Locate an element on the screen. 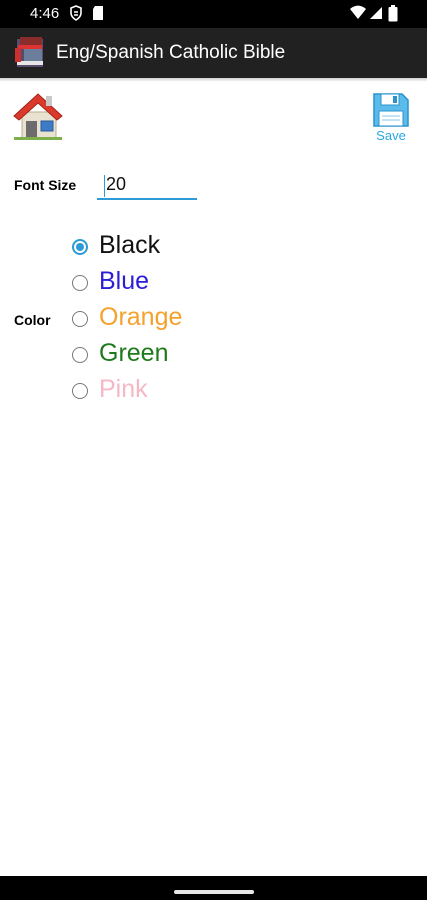 The width and height of the screenshot is (427, 900). app-bar-shadow is located at coordinates (213, 80).